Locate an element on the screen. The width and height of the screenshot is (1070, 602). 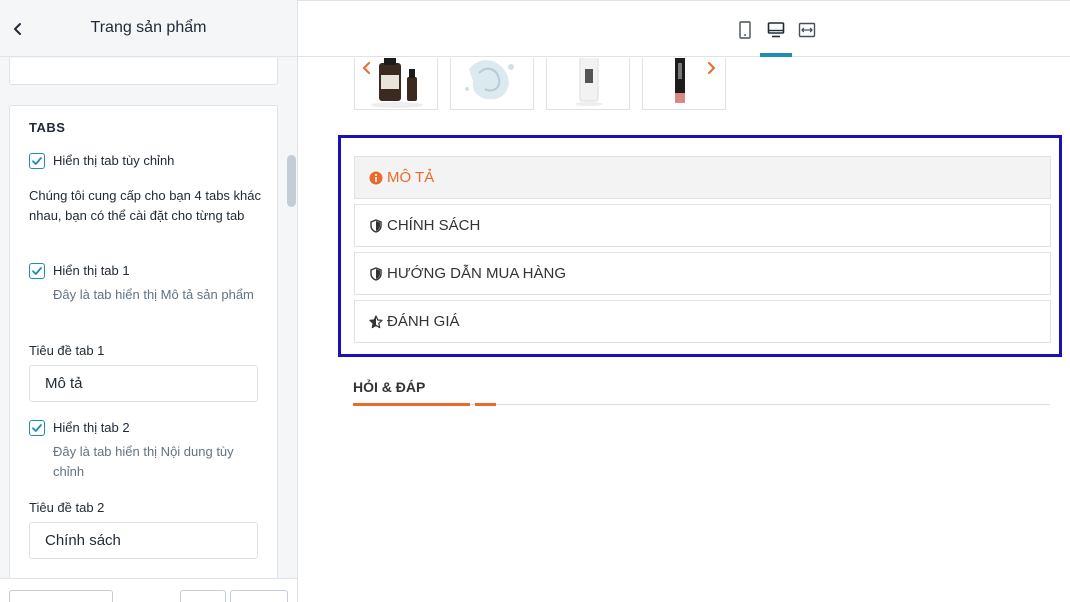
sidebar-scrollbar is located at coordinates (291, 181).